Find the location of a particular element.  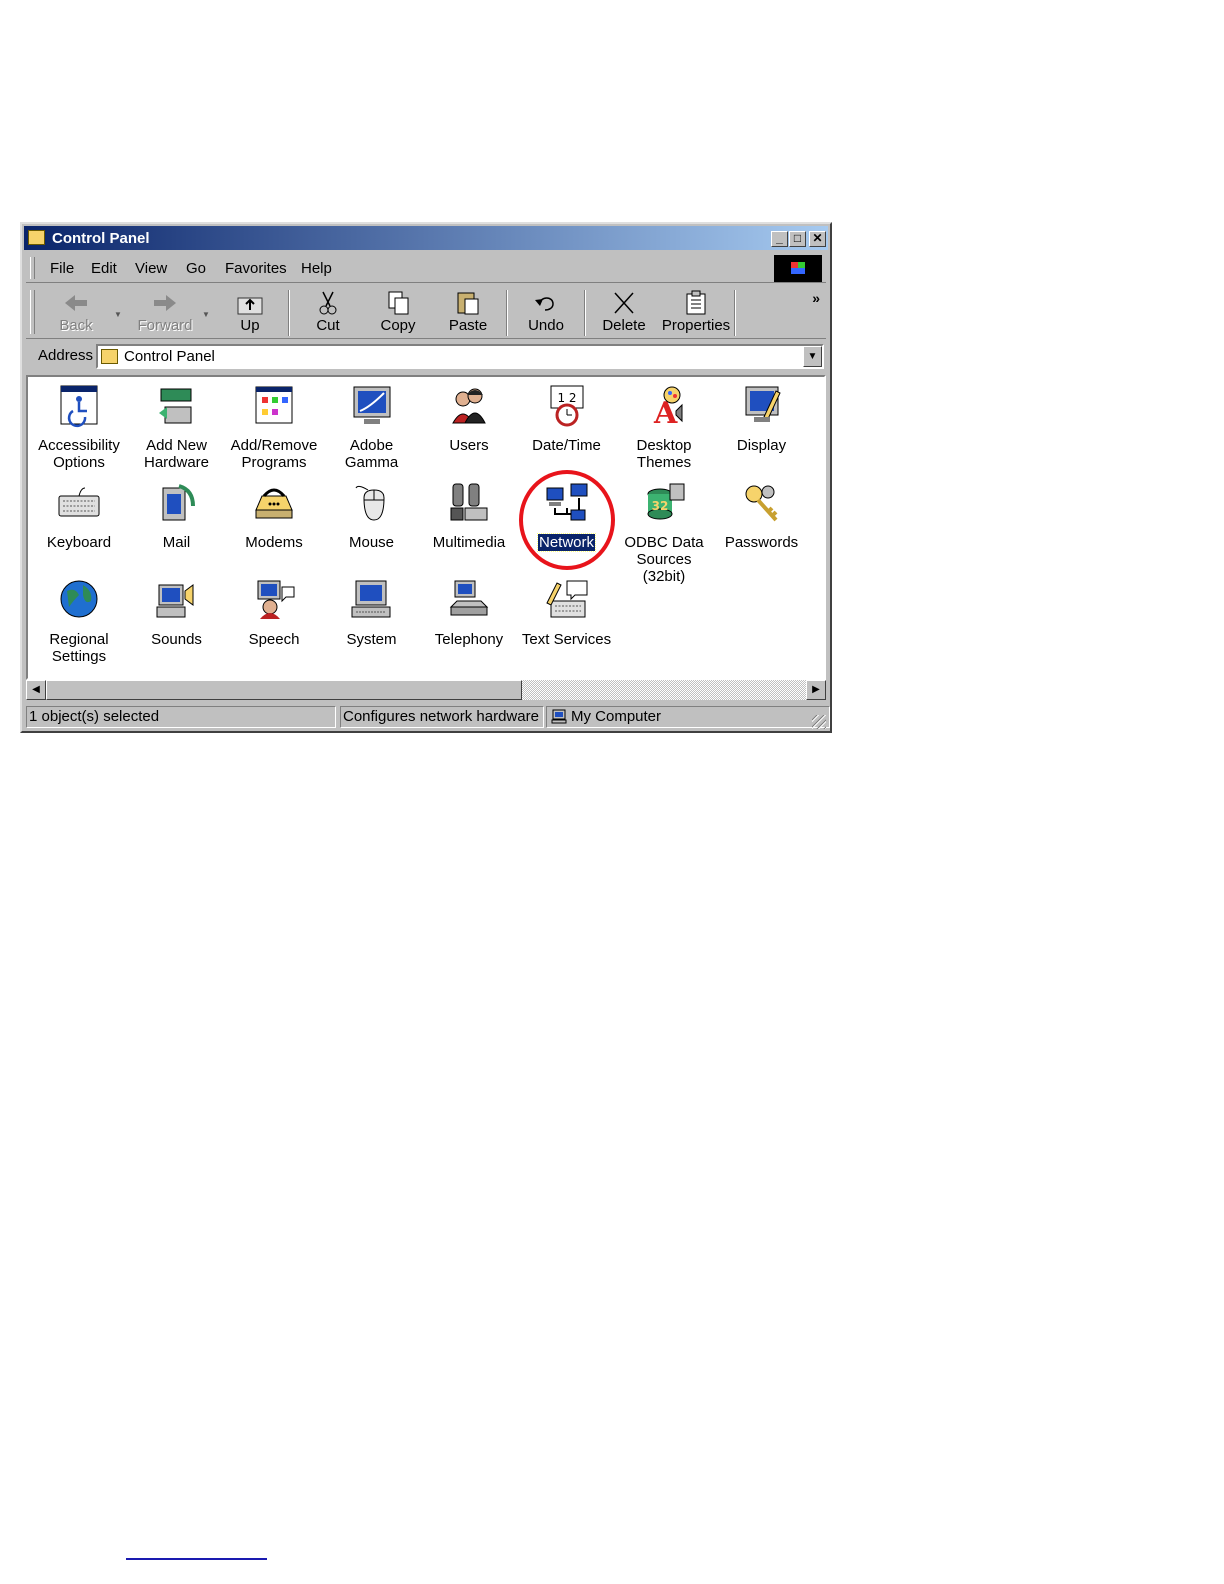

back-dropdown-icon: ▼ is located at coordinates (118, 314).